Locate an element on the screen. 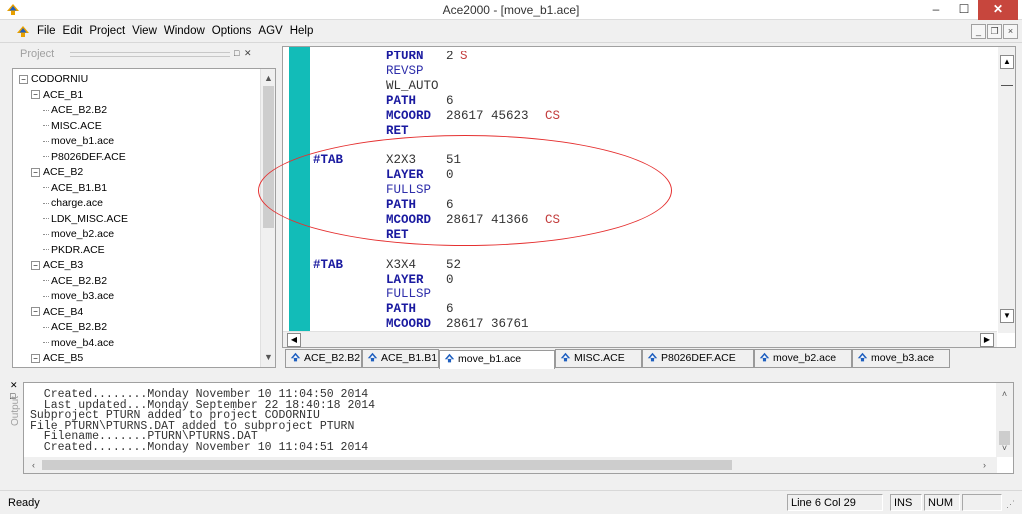 This screenshot has height=514, width=1022. project-header: Project □ ✕ is located at coordinates (143, 55).